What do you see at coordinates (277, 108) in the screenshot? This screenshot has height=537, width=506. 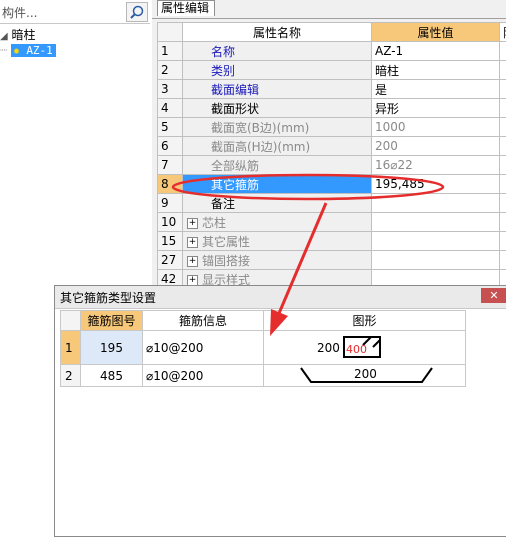 I see `property-name: 截面形状` at bounding box center [277, 108].